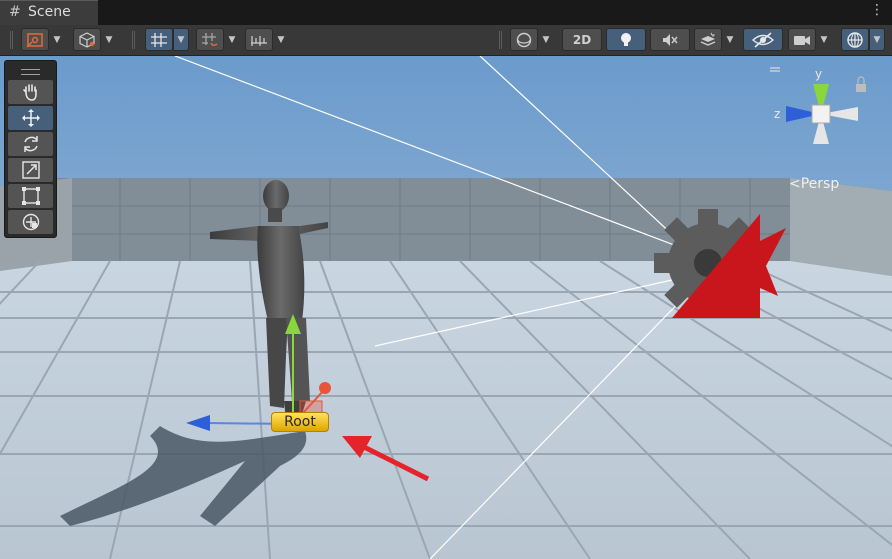 The image size is (892, 559). Describe the element at coordinates (109, 39) in the screenshot. I see `shading-mode-dropdown: ▼` at that location.